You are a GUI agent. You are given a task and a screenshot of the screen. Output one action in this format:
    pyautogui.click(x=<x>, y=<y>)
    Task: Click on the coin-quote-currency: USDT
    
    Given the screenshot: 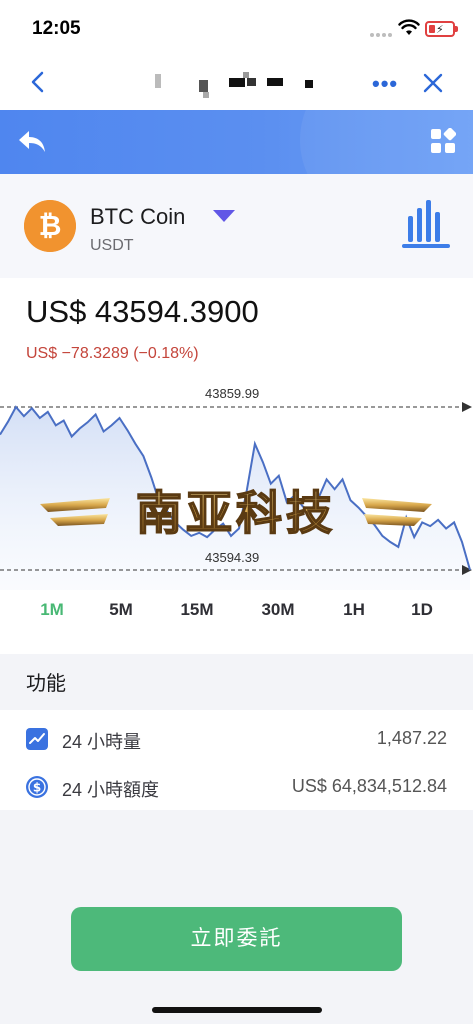 What is the action you would take?
    pyautogui.click(x=112, y=245)
    